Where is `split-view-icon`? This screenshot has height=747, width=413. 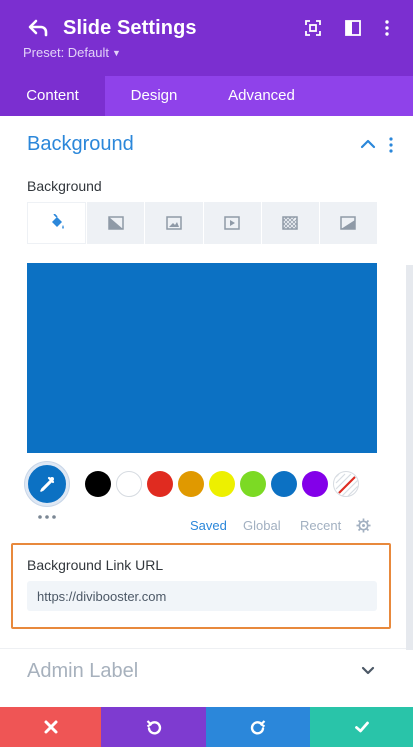
split-view-icon is located at coordinates (353, 28).